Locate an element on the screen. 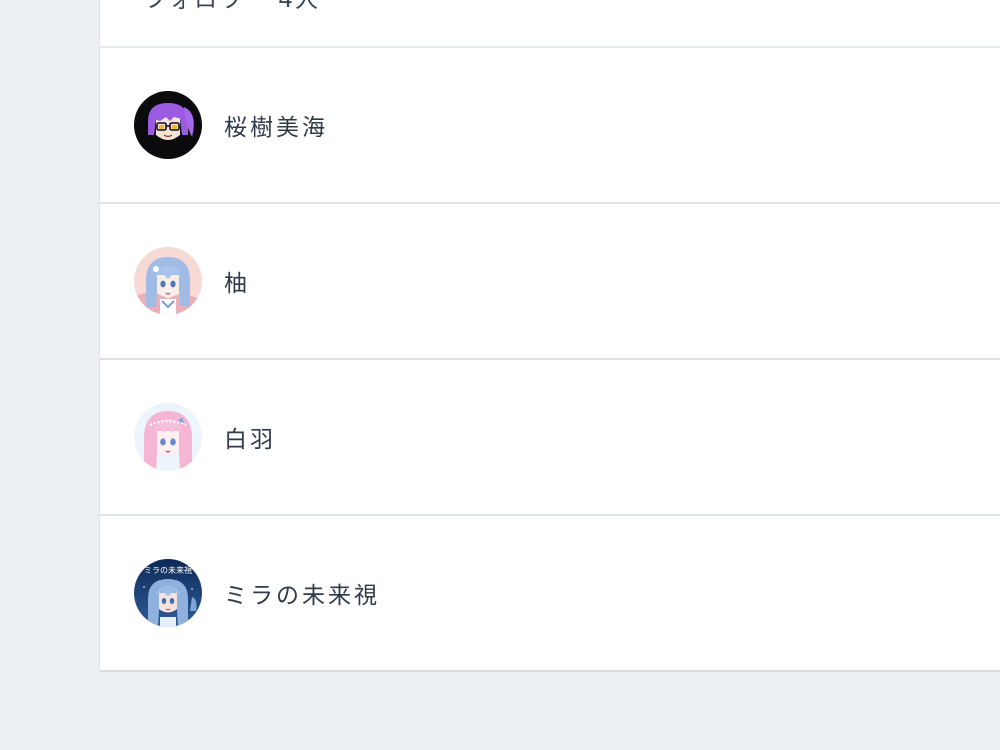 The width and height of the screenshot is (1000, 750). user-name: 柚 is located at coordinates (237, 281).